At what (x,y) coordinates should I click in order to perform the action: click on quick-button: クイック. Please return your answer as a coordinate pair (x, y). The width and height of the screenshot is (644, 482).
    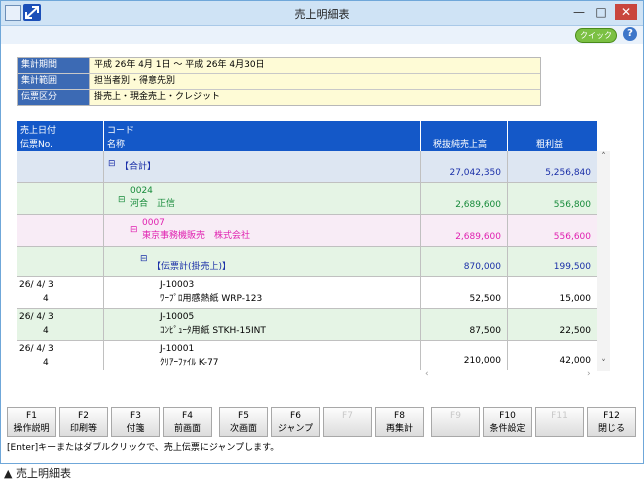
    Looking at the image, I should click on (596, 35).